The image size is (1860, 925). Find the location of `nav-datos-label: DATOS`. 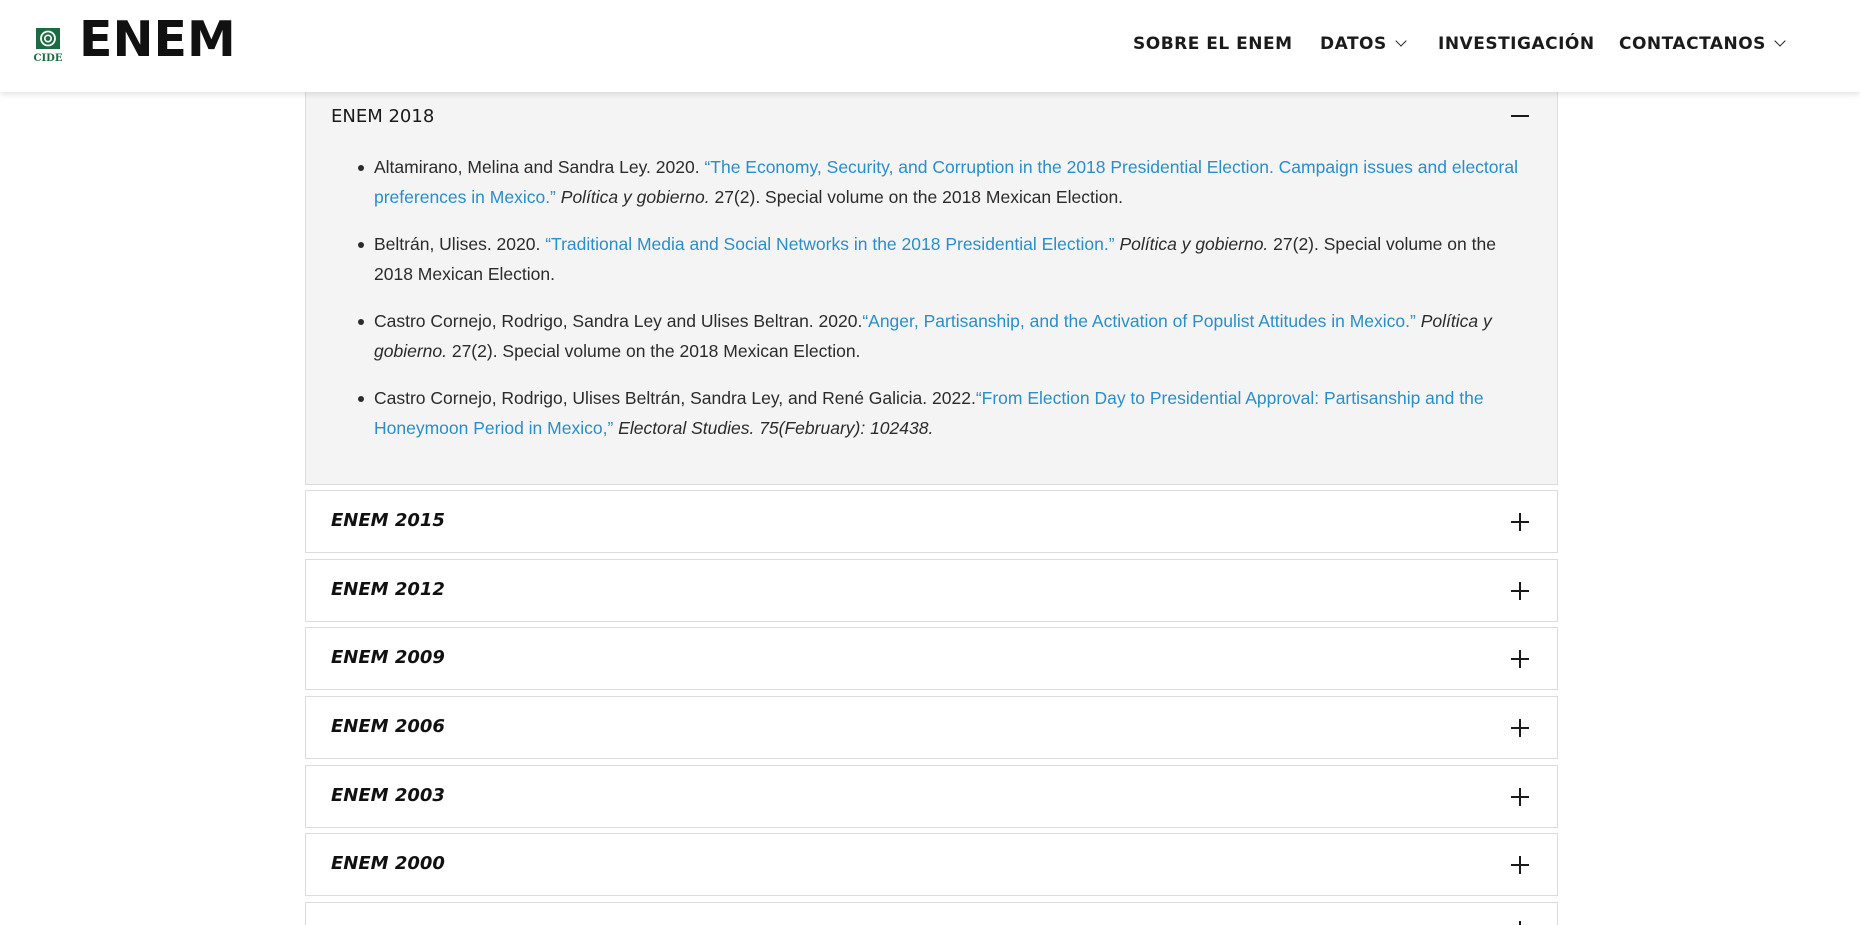

nav-datos-label: DATOS is located at coordinates (1353, 44).